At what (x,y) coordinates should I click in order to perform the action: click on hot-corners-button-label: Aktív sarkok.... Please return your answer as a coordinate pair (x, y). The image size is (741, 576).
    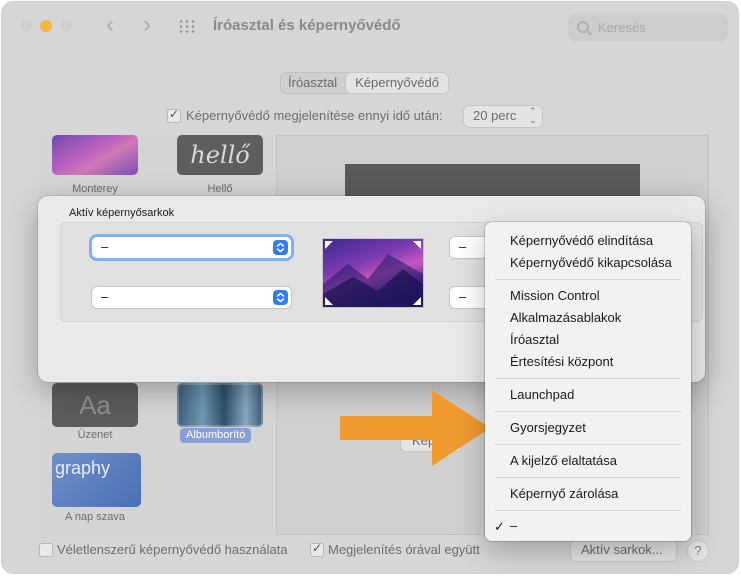
    Looking at the image, I should click on (622, 549).